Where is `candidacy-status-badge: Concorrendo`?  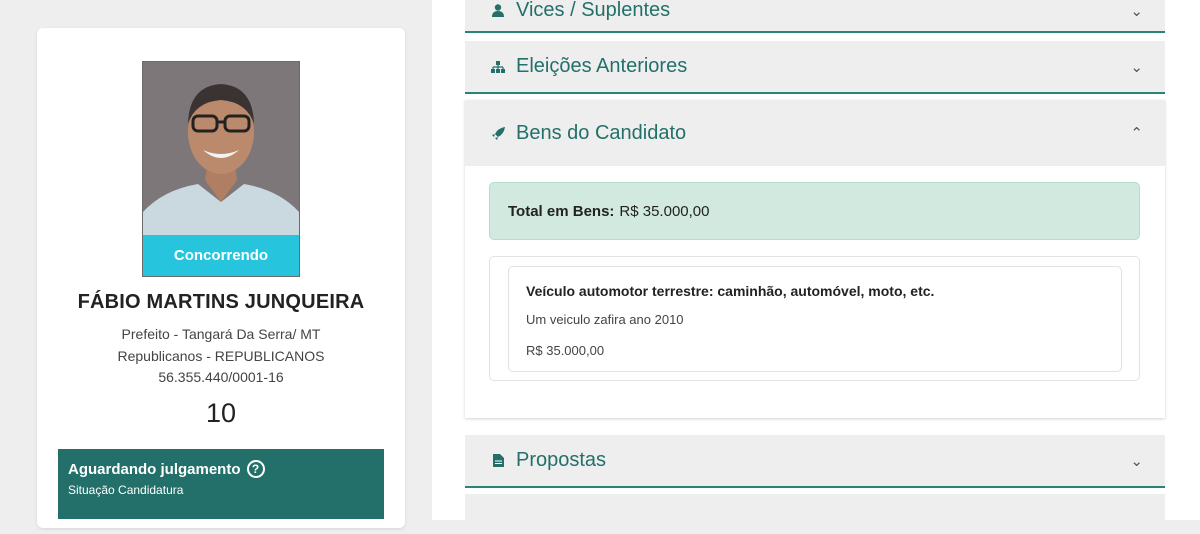
candidacy-status-badge: Concorrendo is located at coordinates (221, 255).